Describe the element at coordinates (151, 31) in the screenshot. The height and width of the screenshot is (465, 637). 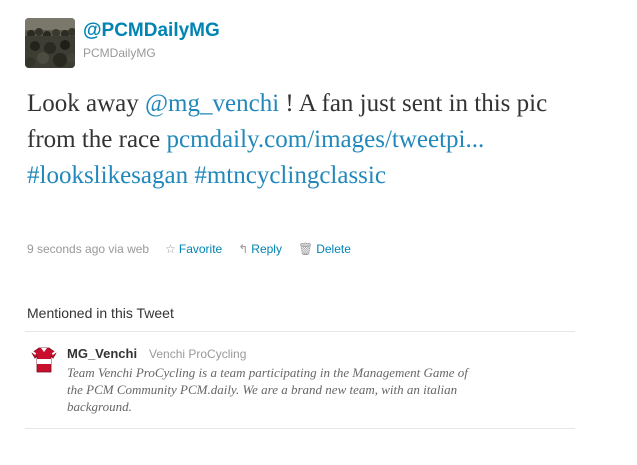
I see `author-handle-link: @PCMDailyMG` at that location.